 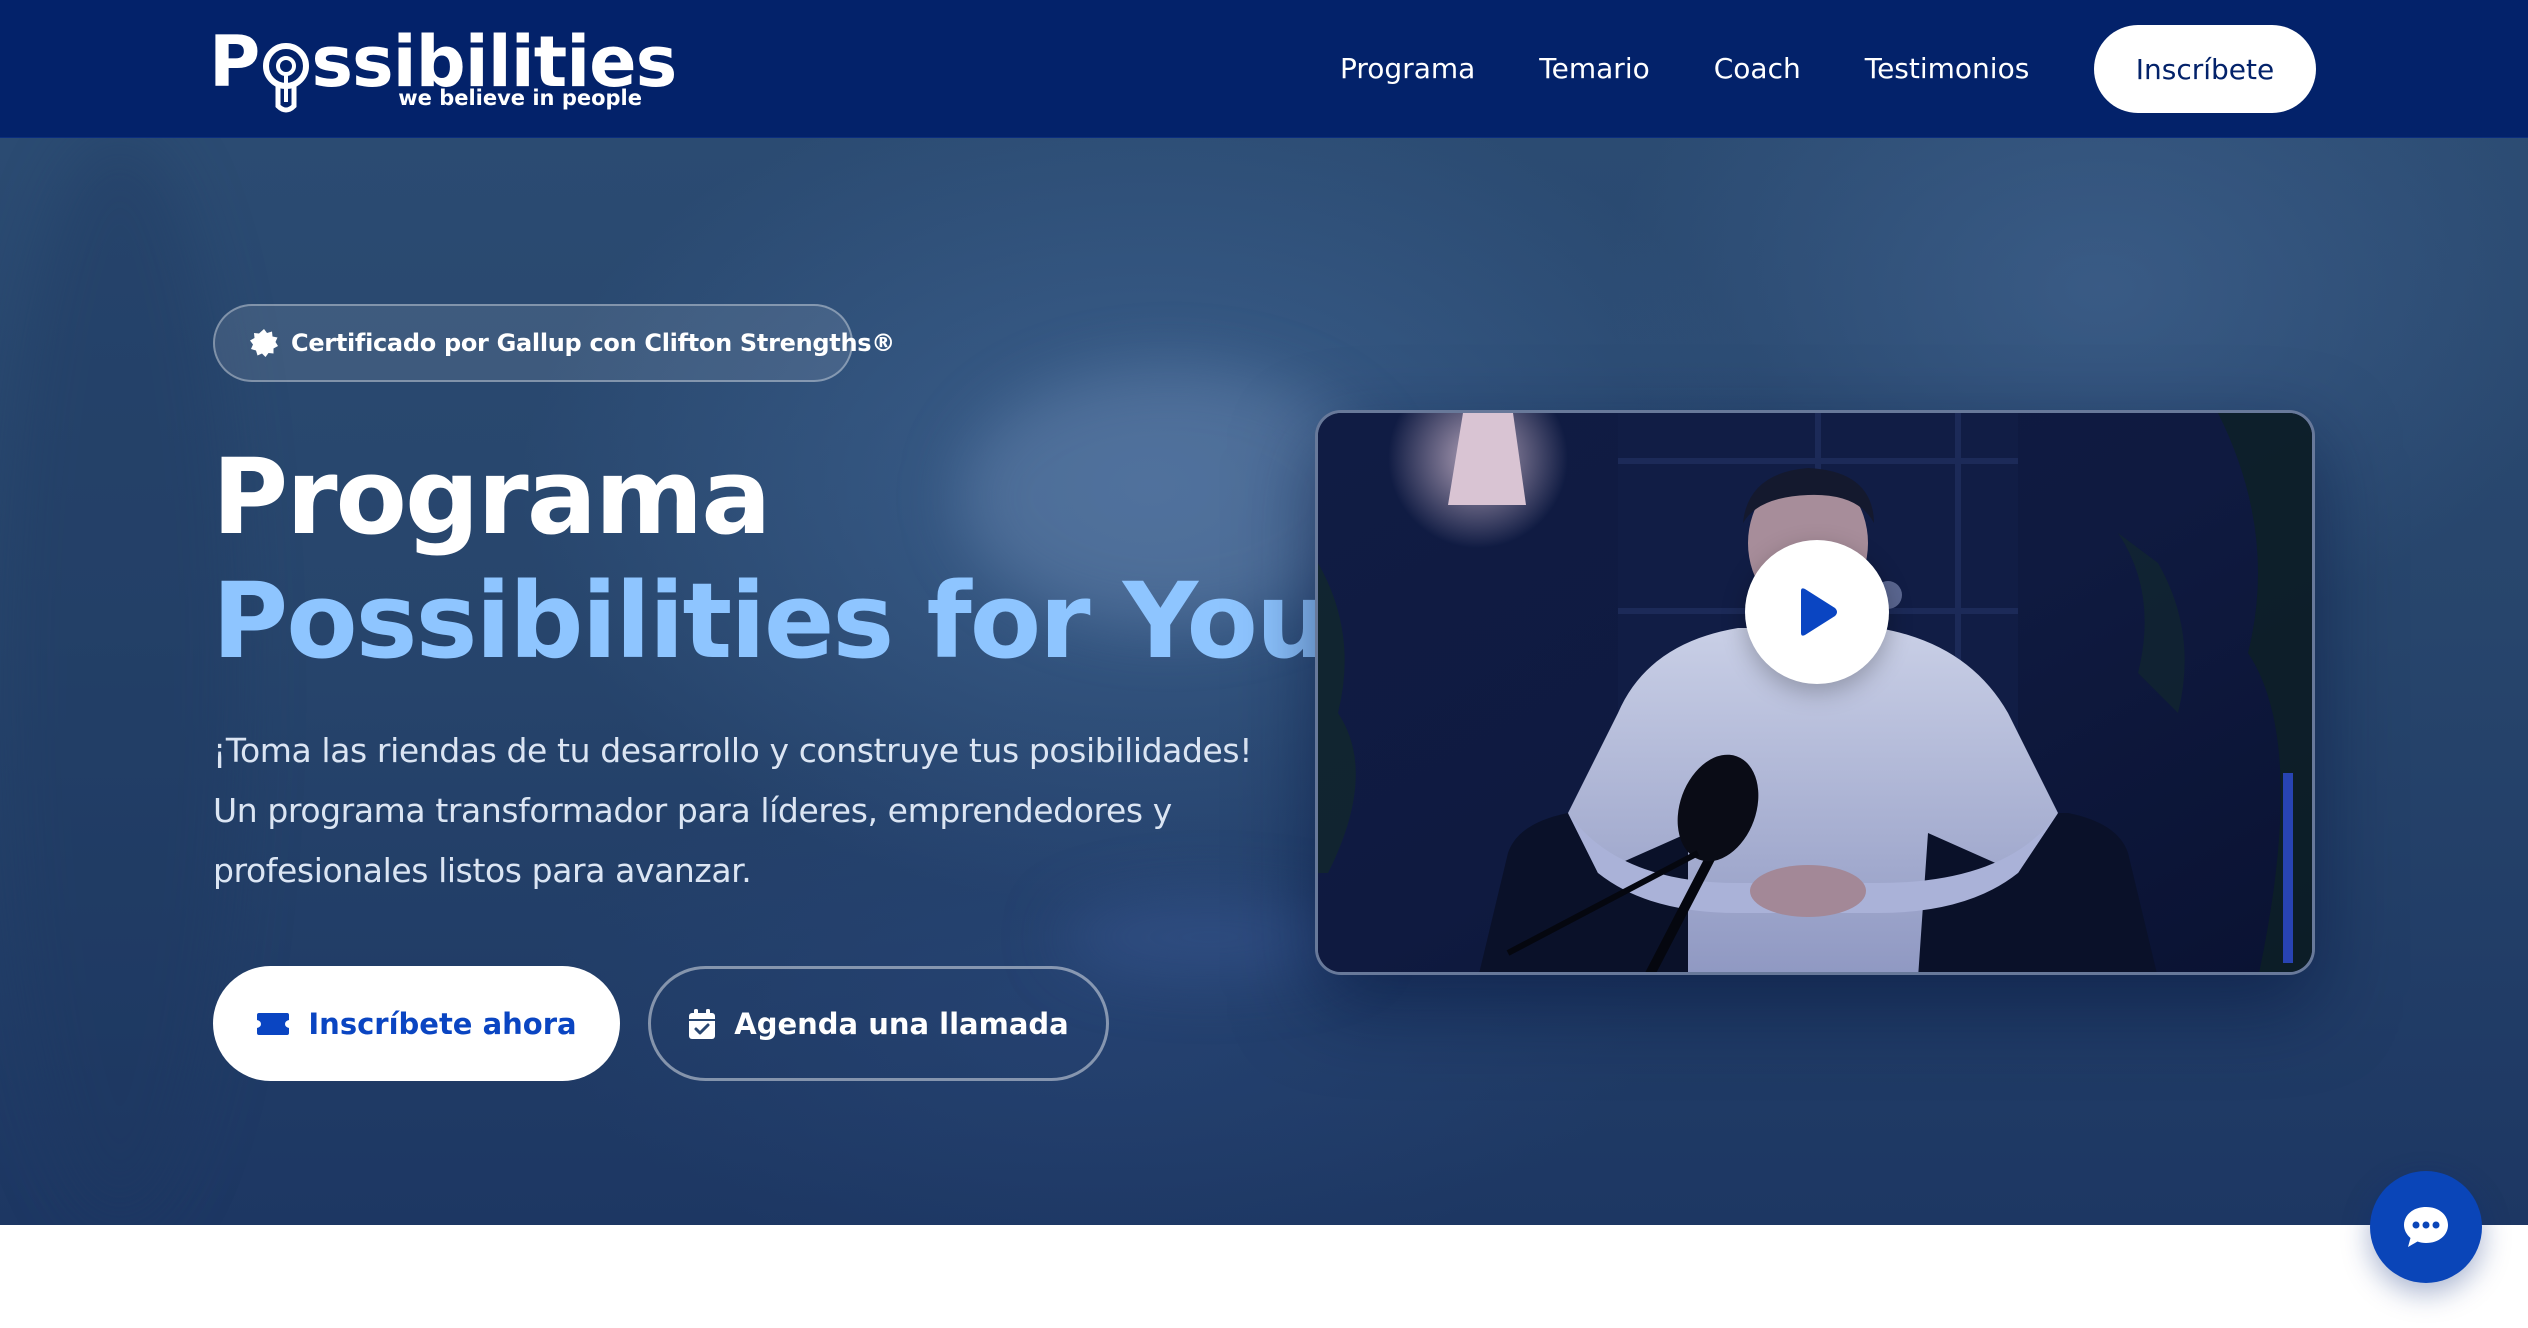 I want to click on play-video-button, so click(x=1817, y=612).